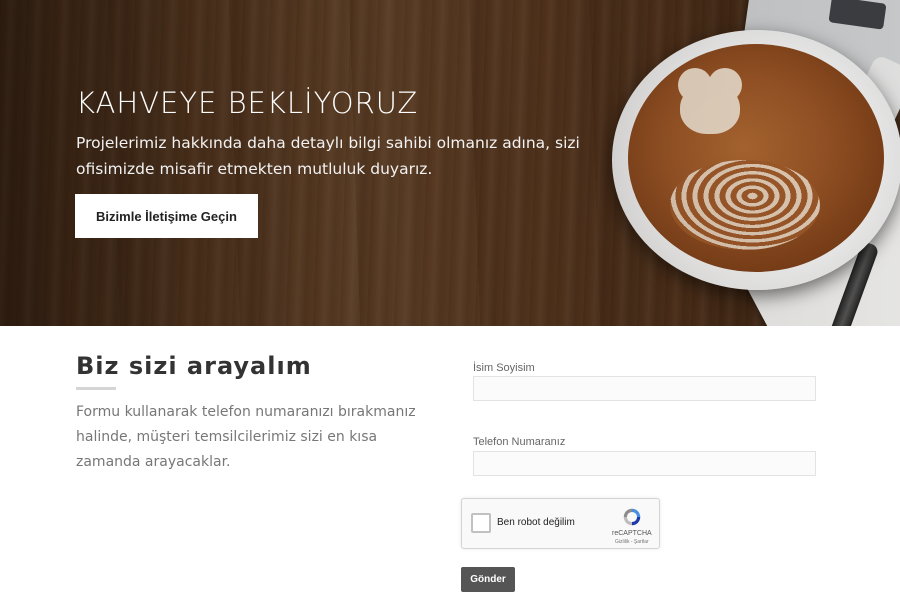  Describe the element at coordinates (873, 95) in the screenshot. I see `cup-handle-image` at that location.